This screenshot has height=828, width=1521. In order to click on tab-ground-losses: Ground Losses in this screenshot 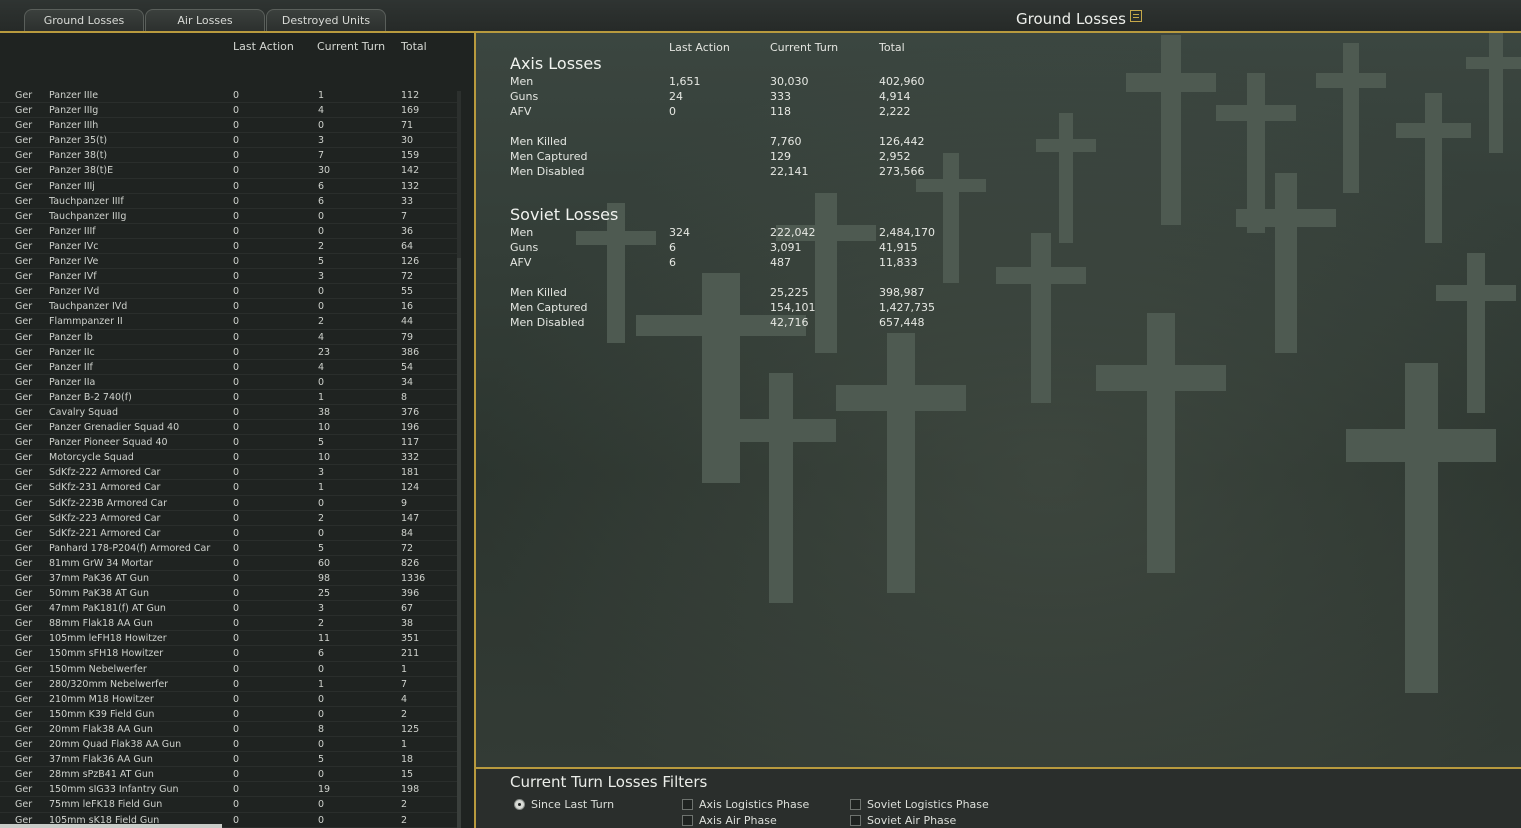, I will do `click(84, 20)`.